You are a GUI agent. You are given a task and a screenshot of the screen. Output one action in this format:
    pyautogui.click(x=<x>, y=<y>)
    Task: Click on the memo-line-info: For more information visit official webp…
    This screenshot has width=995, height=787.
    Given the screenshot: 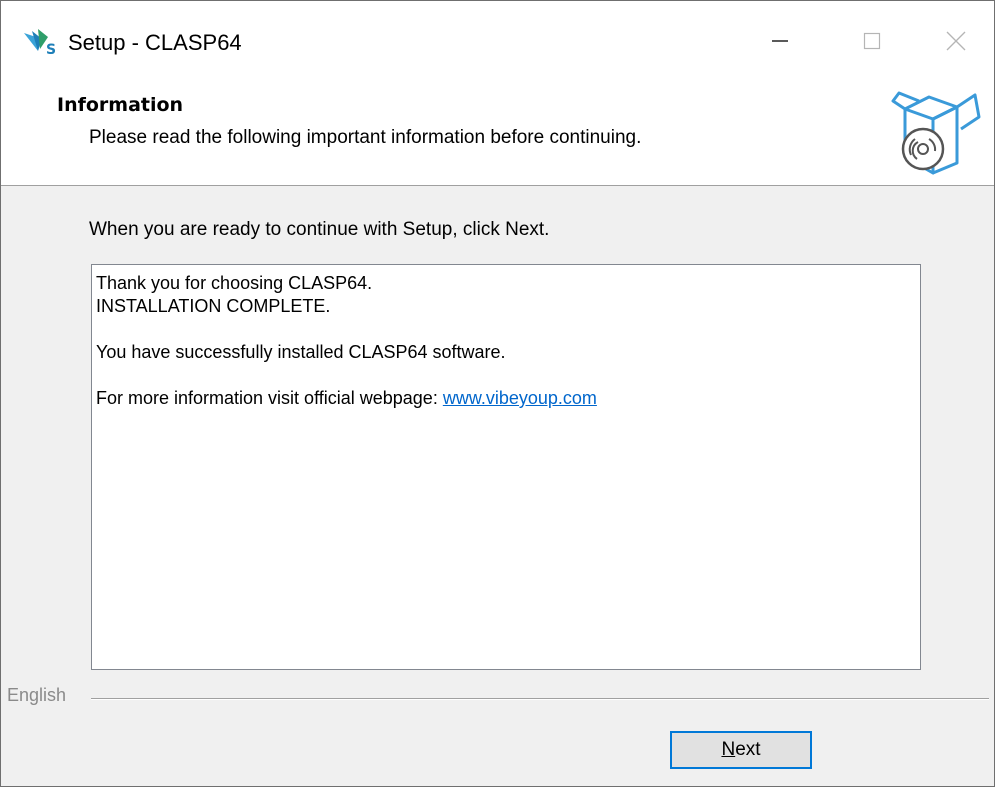 What is the action you would take?
    pyautogui.click(x=506, y=398)
    